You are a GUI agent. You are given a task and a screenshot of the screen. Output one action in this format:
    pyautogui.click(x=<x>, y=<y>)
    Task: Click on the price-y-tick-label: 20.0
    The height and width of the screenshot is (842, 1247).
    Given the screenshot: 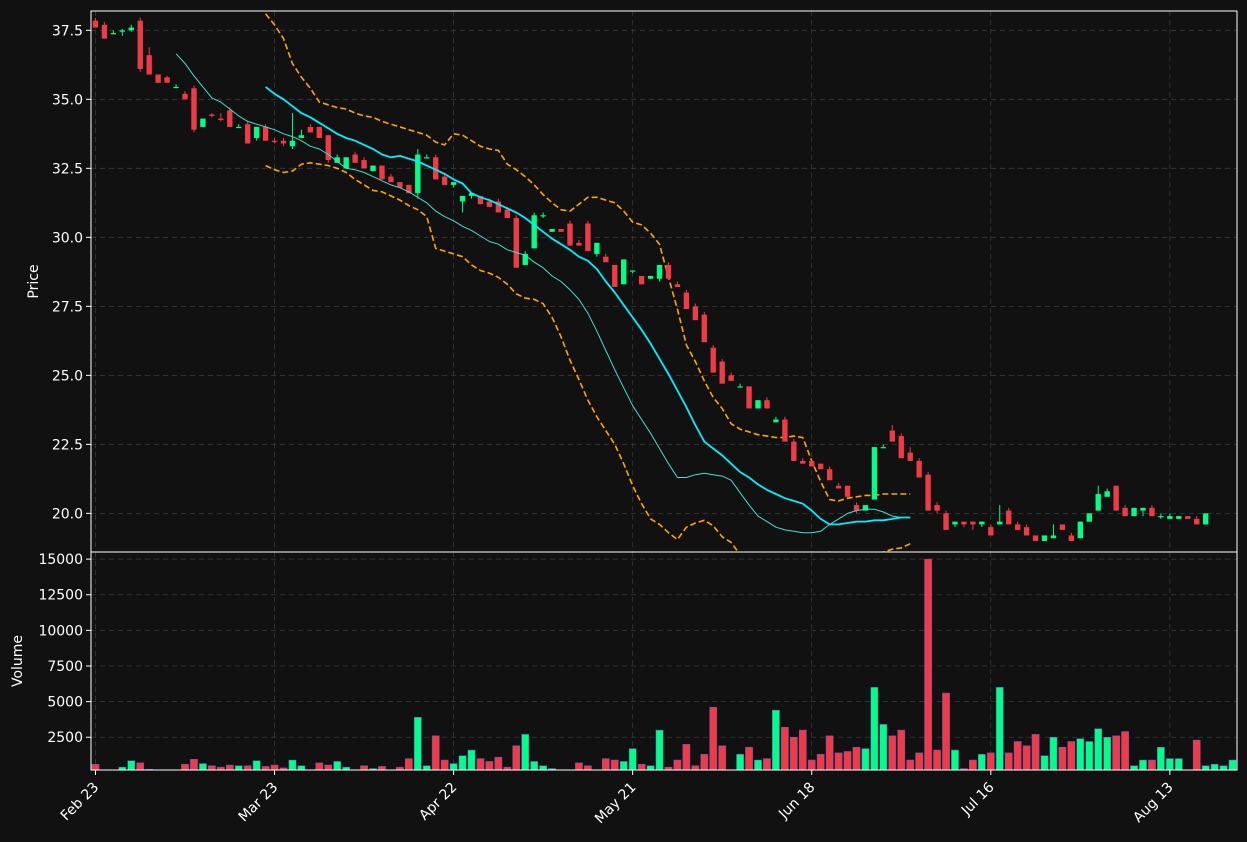 What is the action you would take?
    pyautogui.click(x=67, y=514)
    